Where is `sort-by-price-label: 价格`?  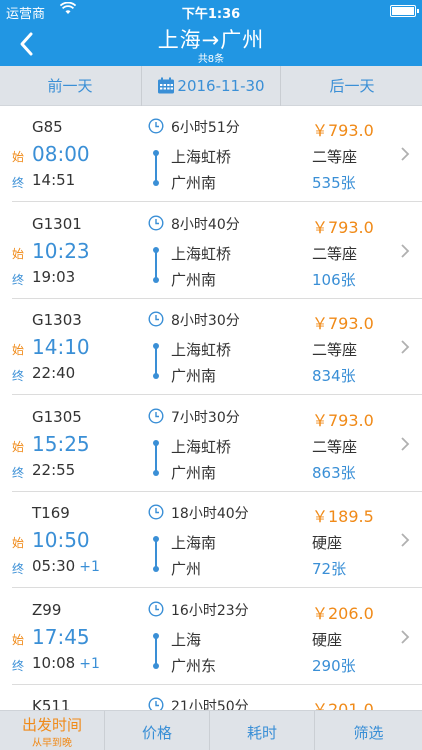
sort-by-price-label: 价格 is located at coordinates (156, 733).